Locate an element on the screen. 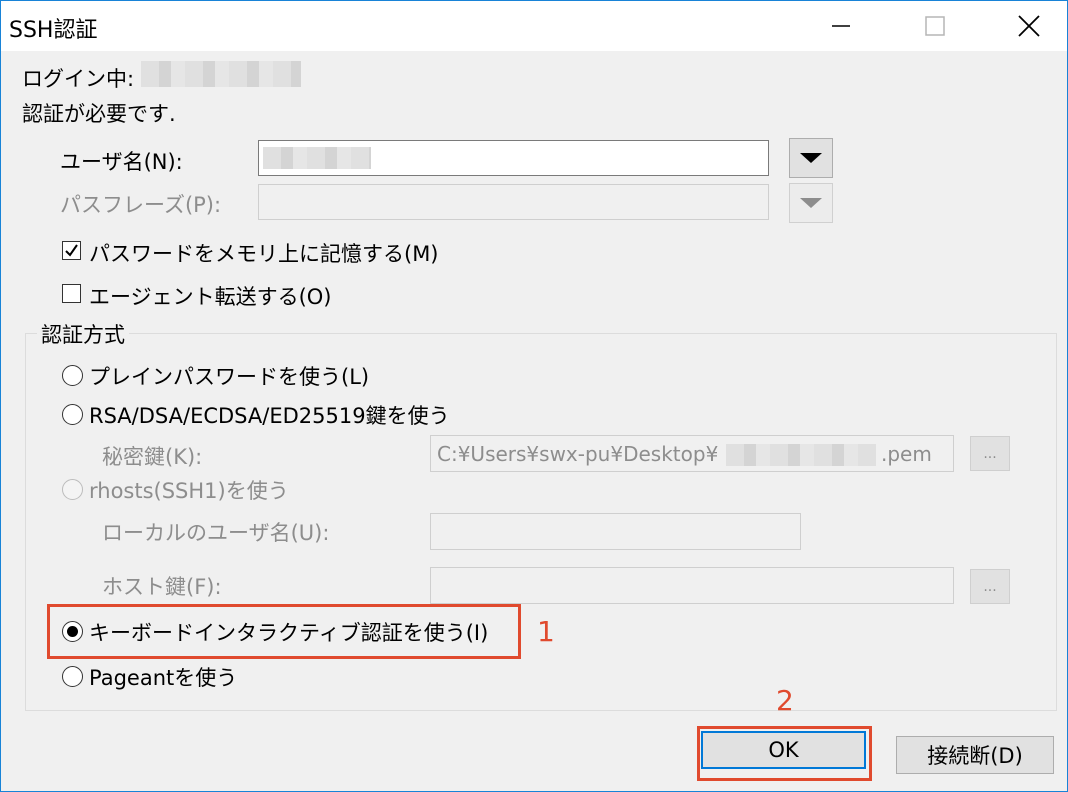 This screenshot has width=1068, height=792. host-key-input is located at coordinates (692, 585).